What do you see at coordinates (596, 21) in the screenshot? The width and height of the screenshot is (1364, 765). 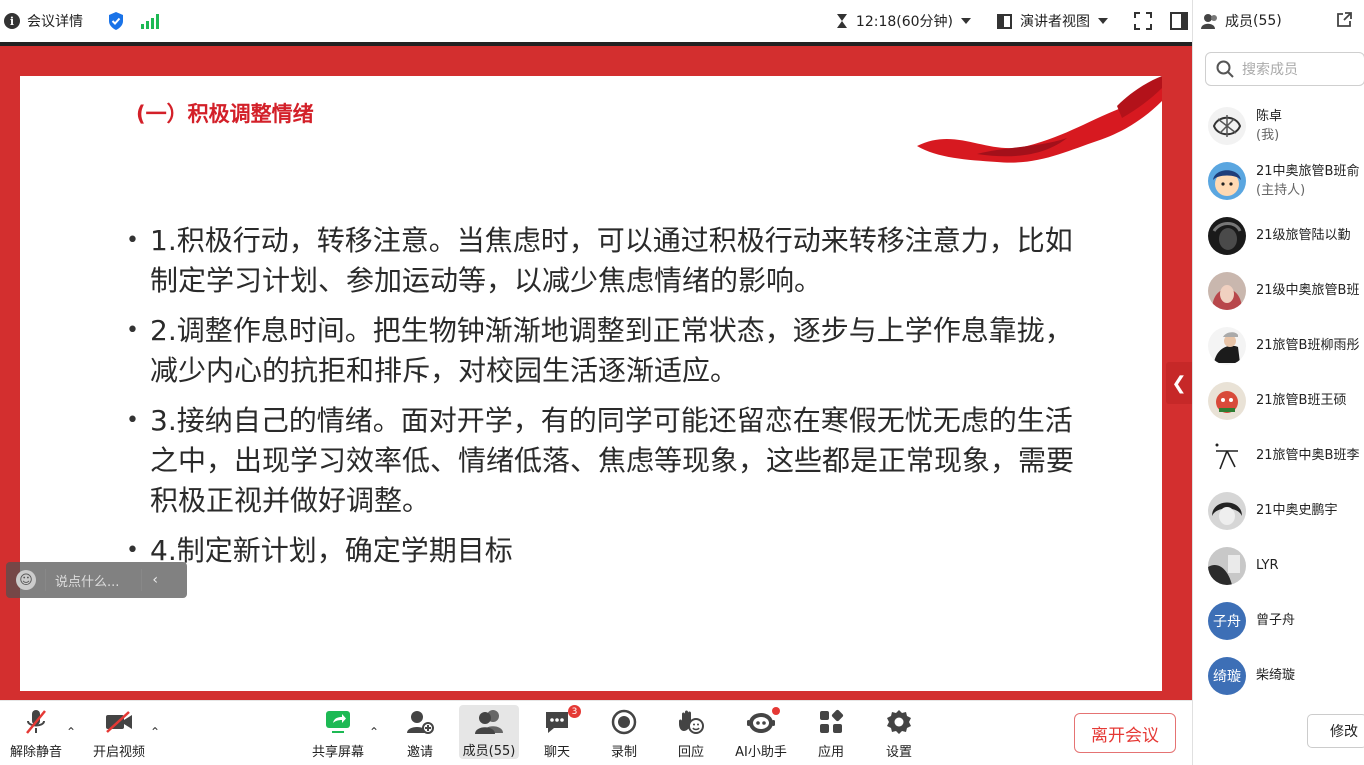 I see `top-bar: i 会议详情 12:18(60分钟) 演讲者视图` at bounding box center [596, 21].